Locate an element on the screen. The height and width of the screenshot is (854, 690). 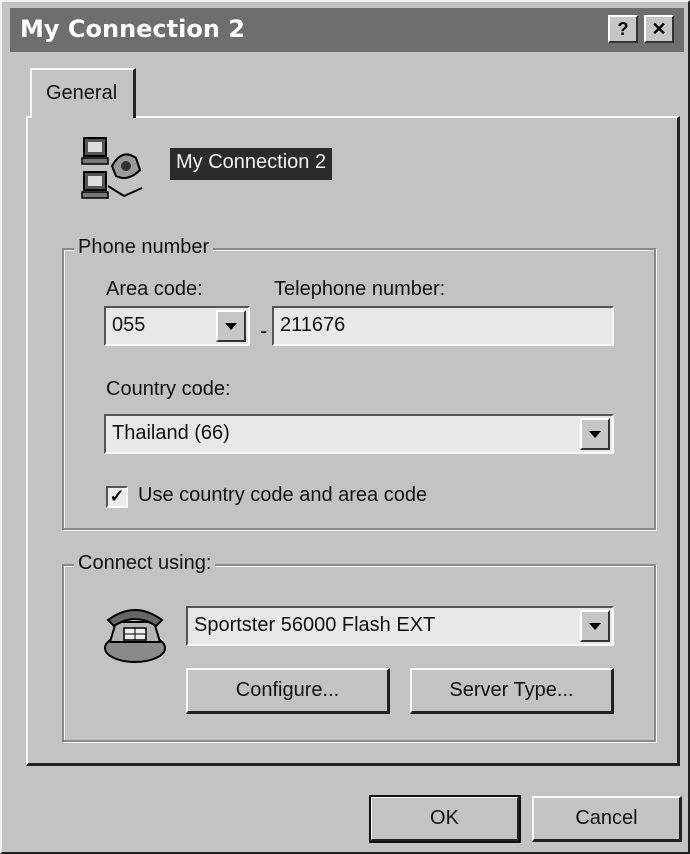
window-title: My Connection 2 is located at coordinates (132, 29).